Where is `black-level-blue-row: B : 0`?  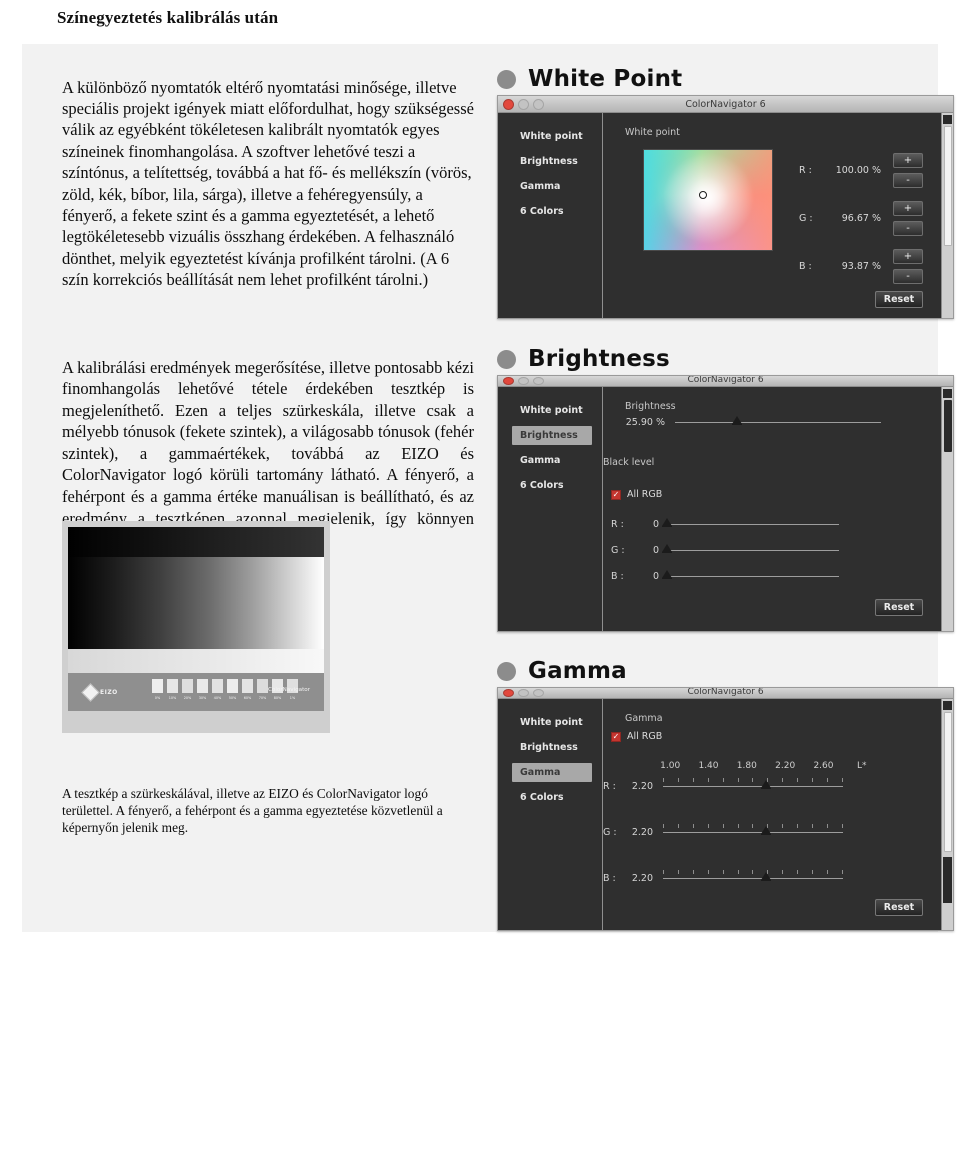 black-level-blue-row: B : 0 is located at coordinates (725, 576).